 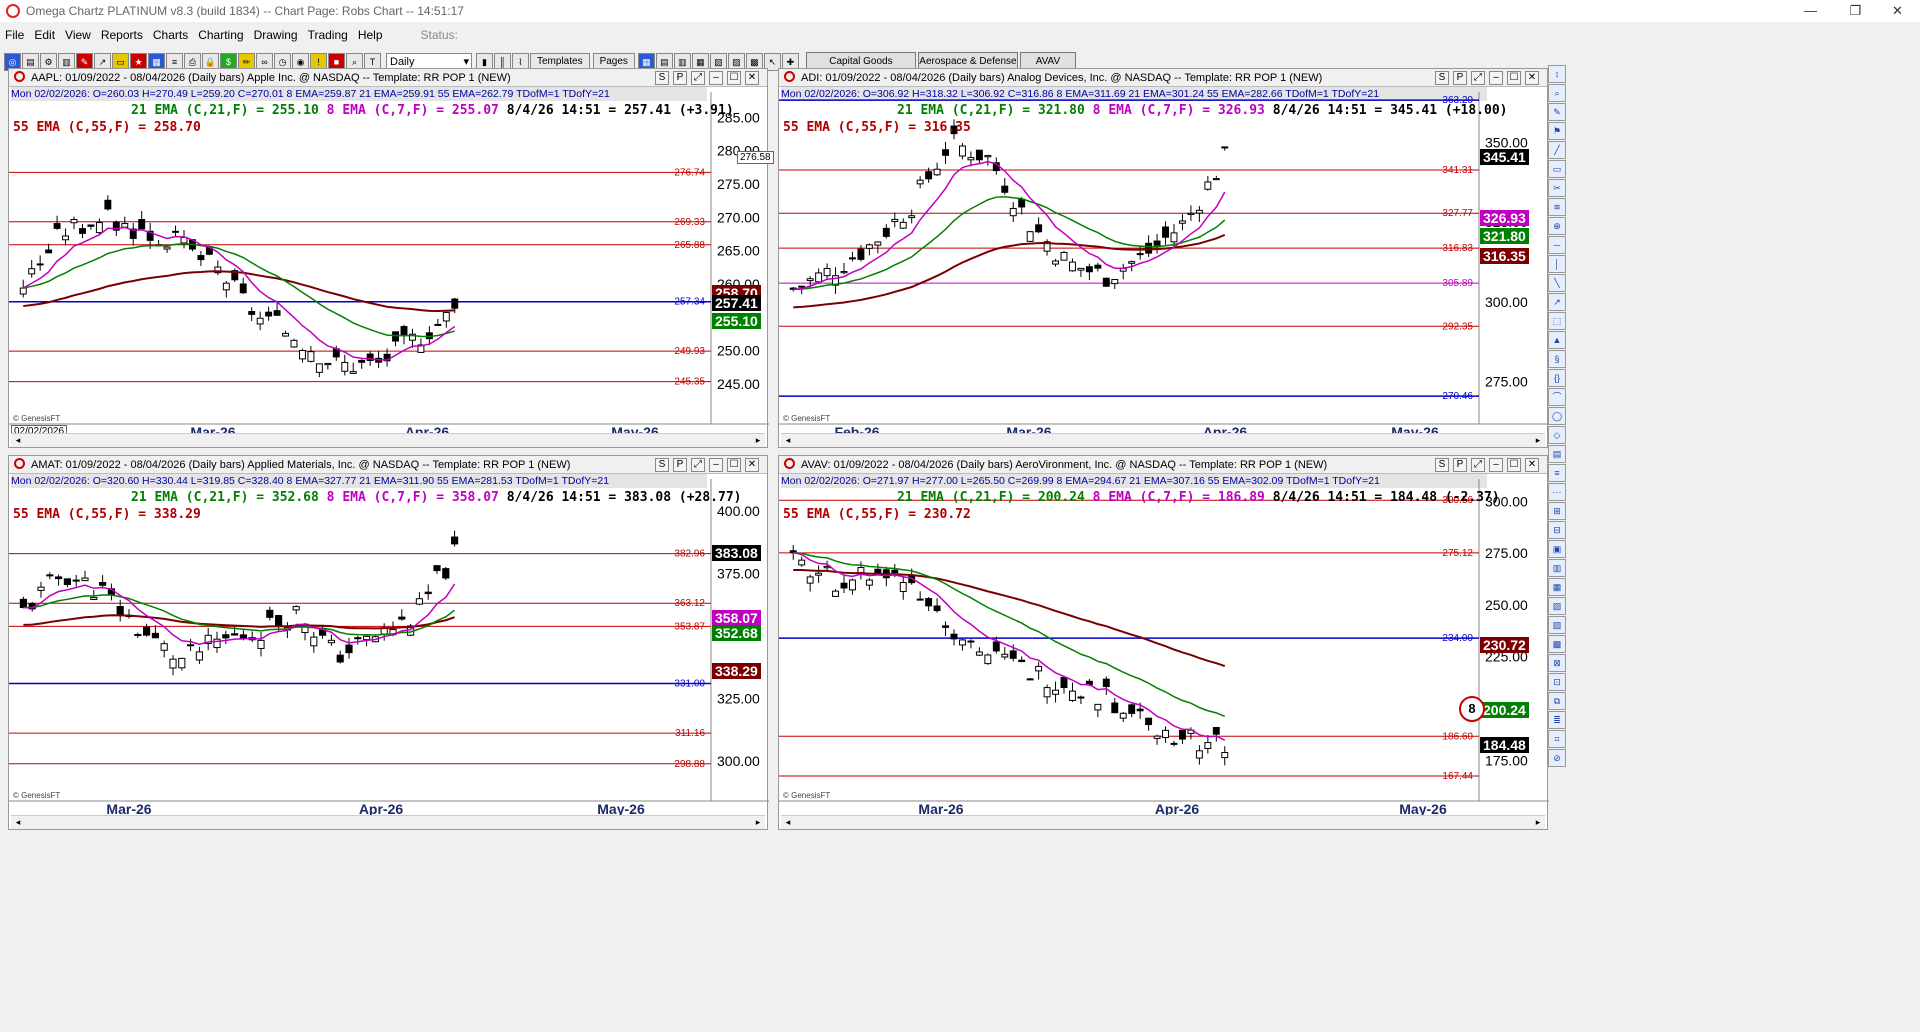 I want to click on level-label: 341.31, so click(x=1457, y=170).